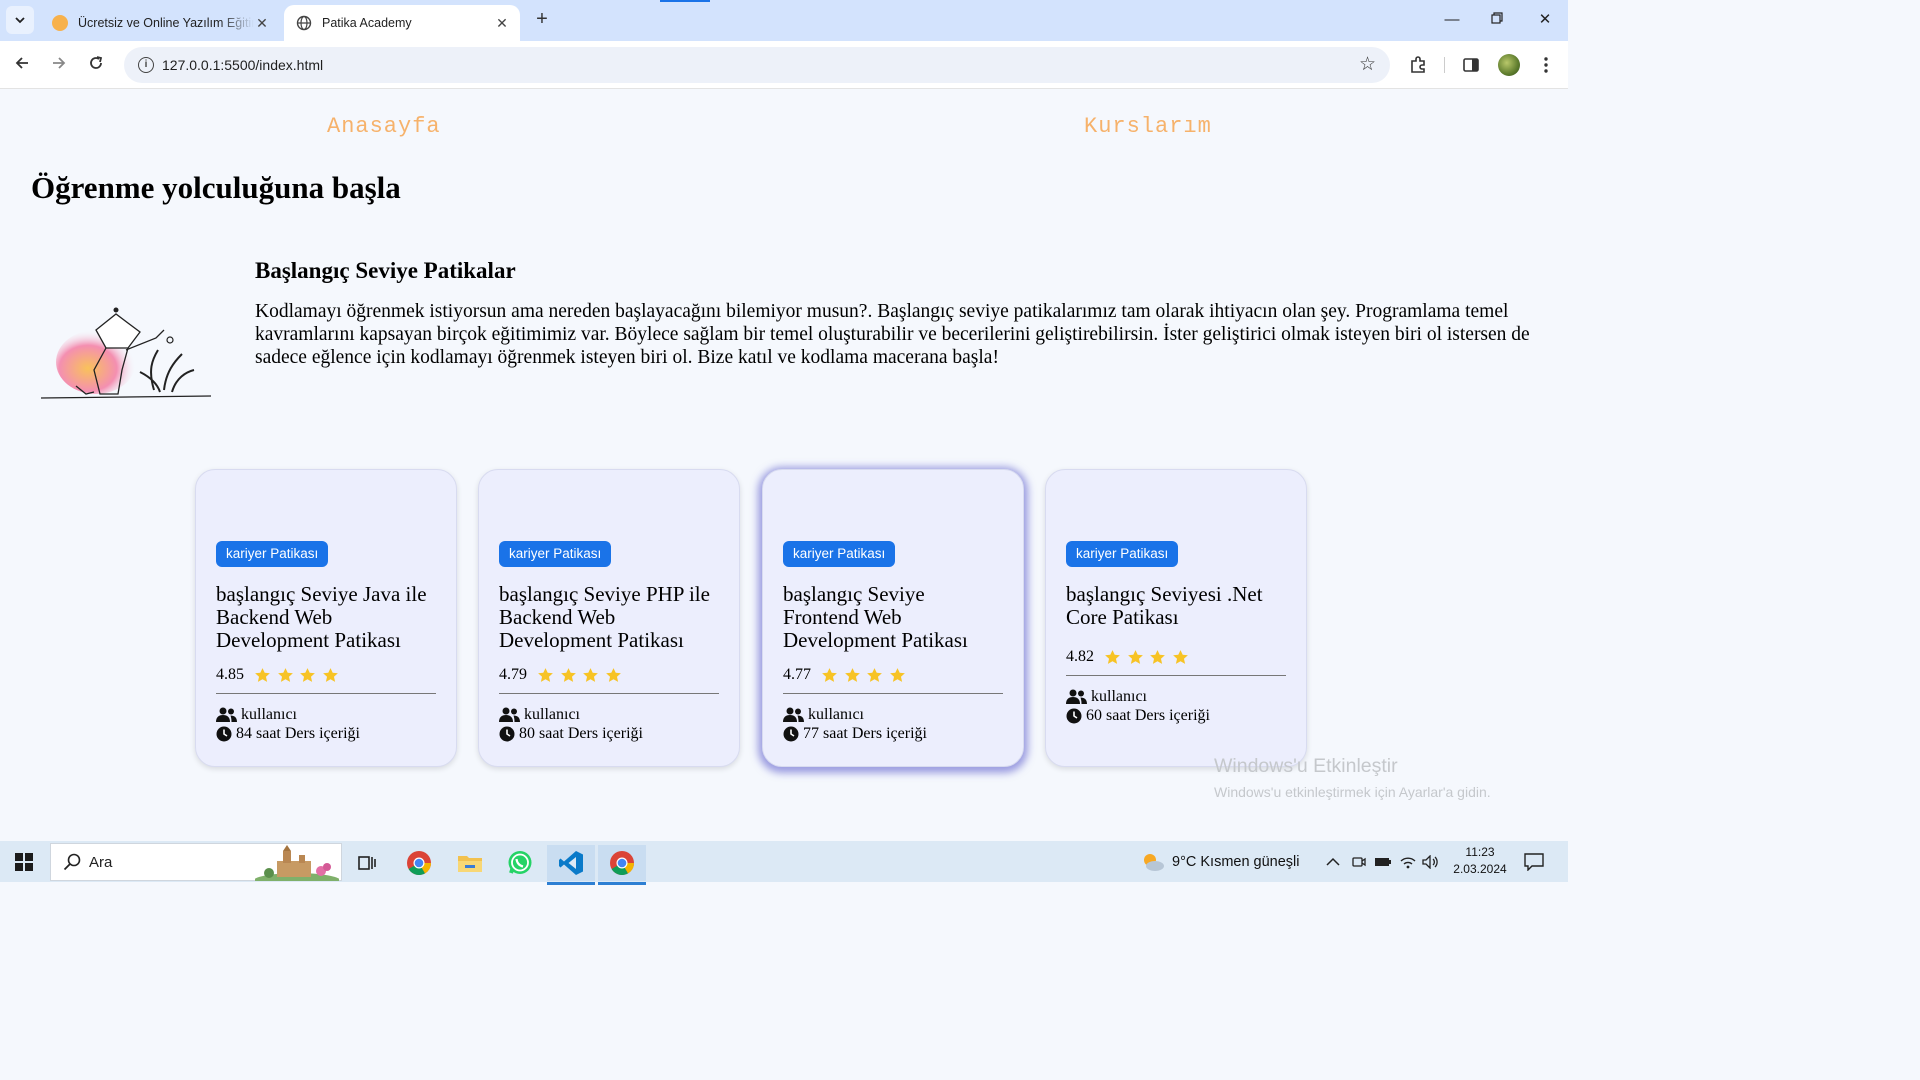 This screenshot has width=1920, height=1080. I want to click on tab-patika-academy: Patika Academy ✕, so click(402, 23).